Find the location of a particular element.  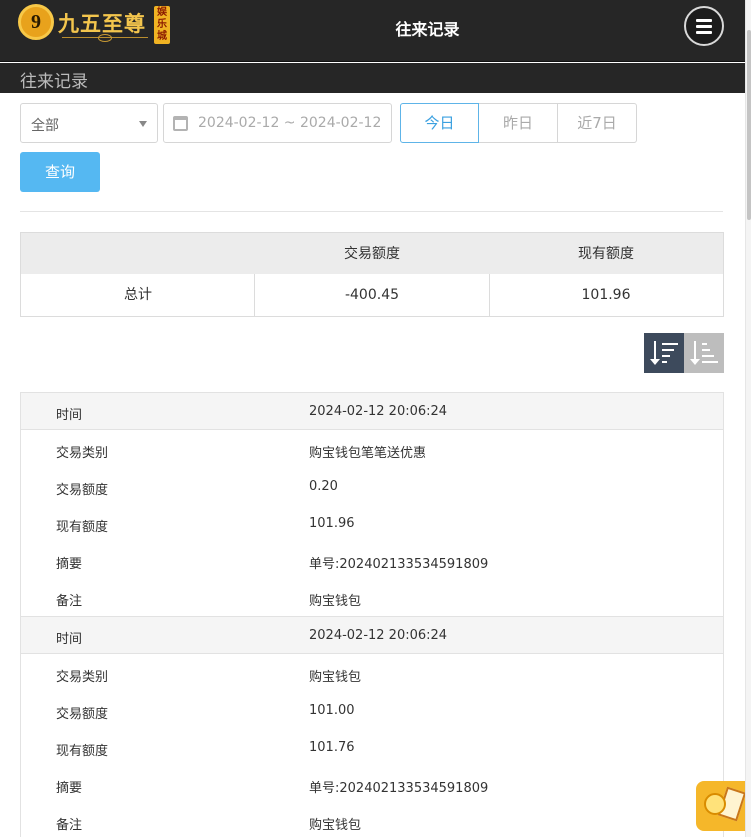

divider is located at coordinates (371, 211).